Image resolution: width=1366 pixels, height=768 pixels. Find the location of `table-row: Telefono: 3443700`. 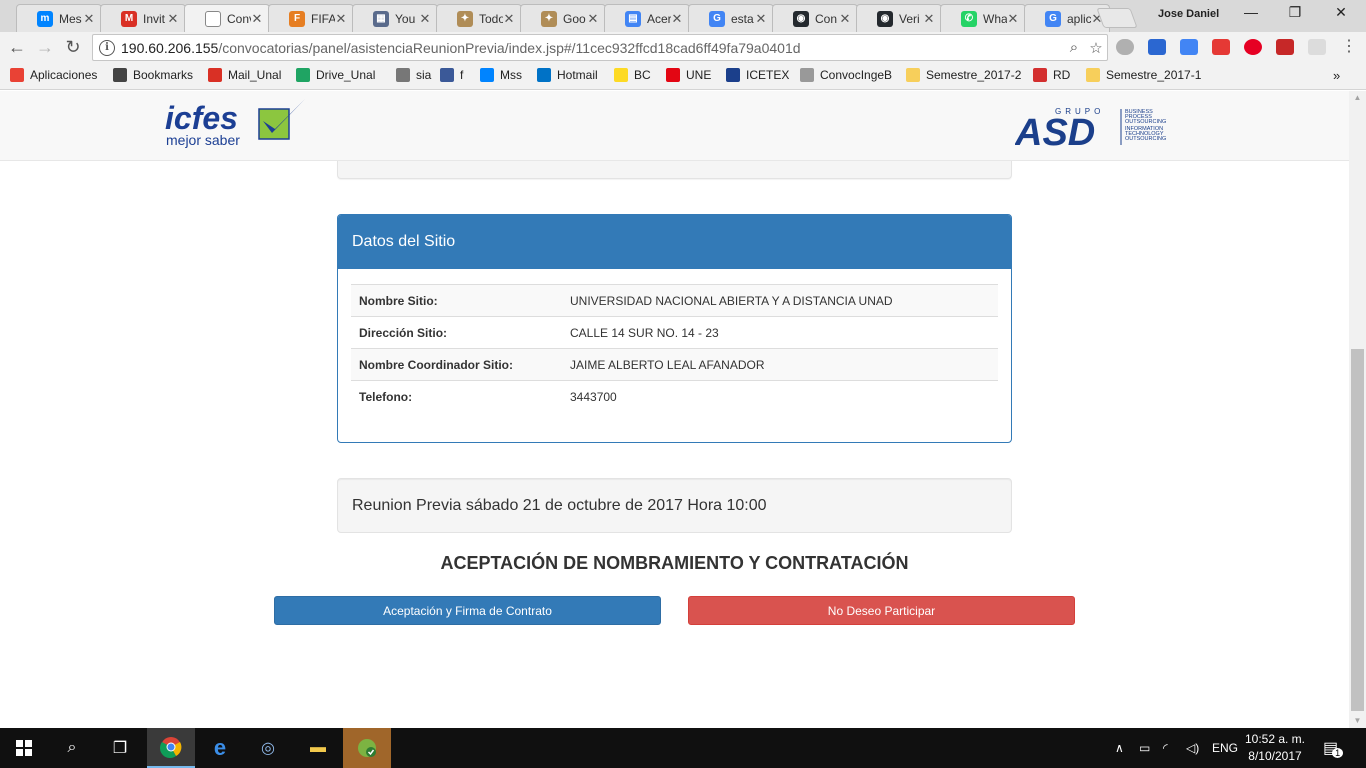

table-row: Telefono: 3443700 is located at coordinates (674, 396).